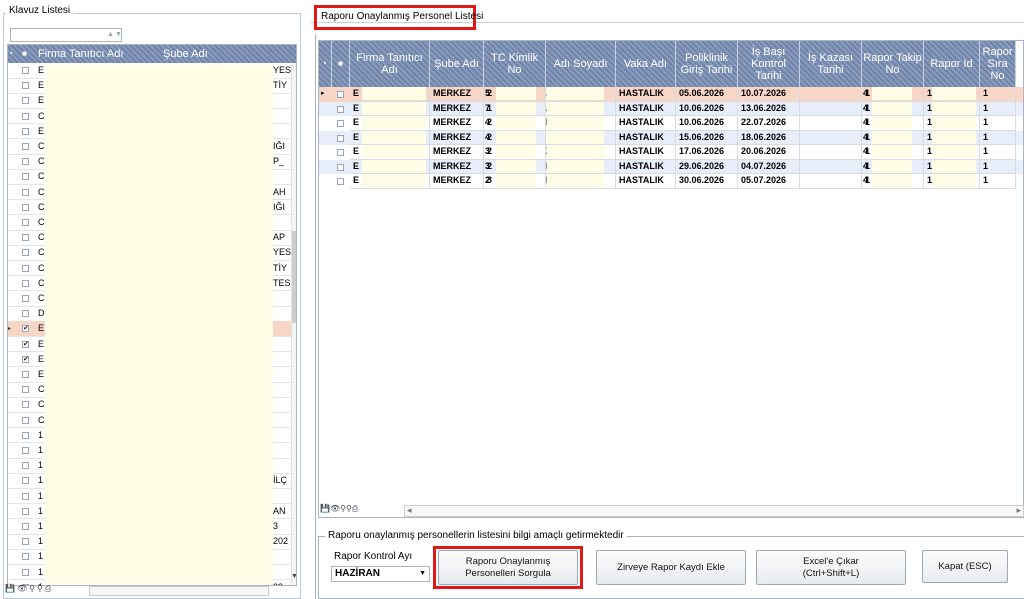 Image resolution: width=1024 pixels, height=599 pixels. What do you see at coordinates (581, 108) in the screenshot?
I see `grid-cell-adi: A` at bounding box center [581, 108].